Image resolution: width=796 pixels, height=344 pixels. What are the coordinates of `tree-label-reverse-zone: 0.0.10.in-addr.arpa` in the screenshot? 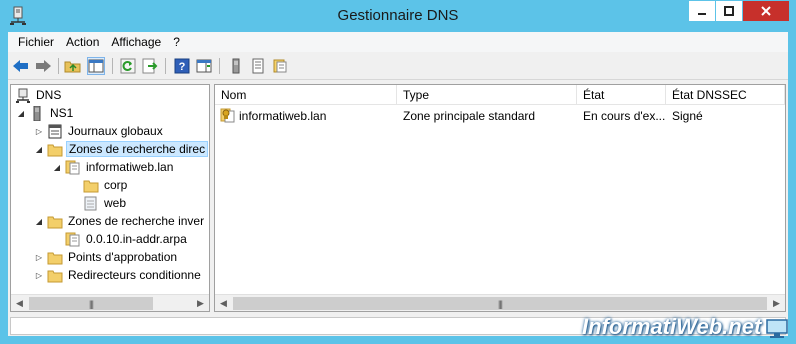 It's located at (136, 239).